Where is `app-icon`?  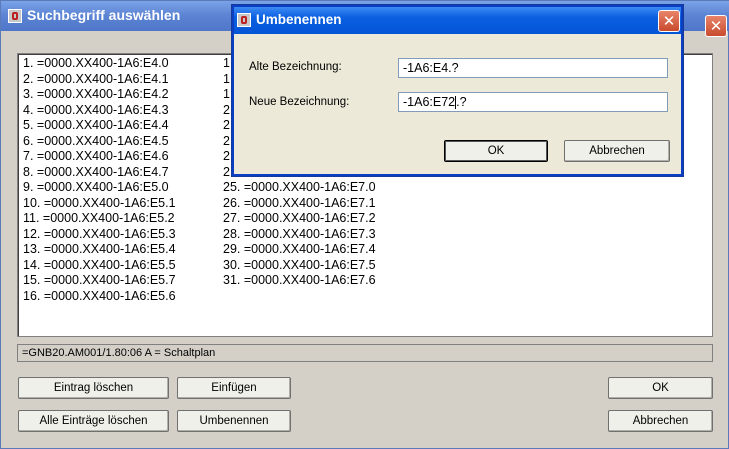
app-icon is located at coordinates (15, 16).